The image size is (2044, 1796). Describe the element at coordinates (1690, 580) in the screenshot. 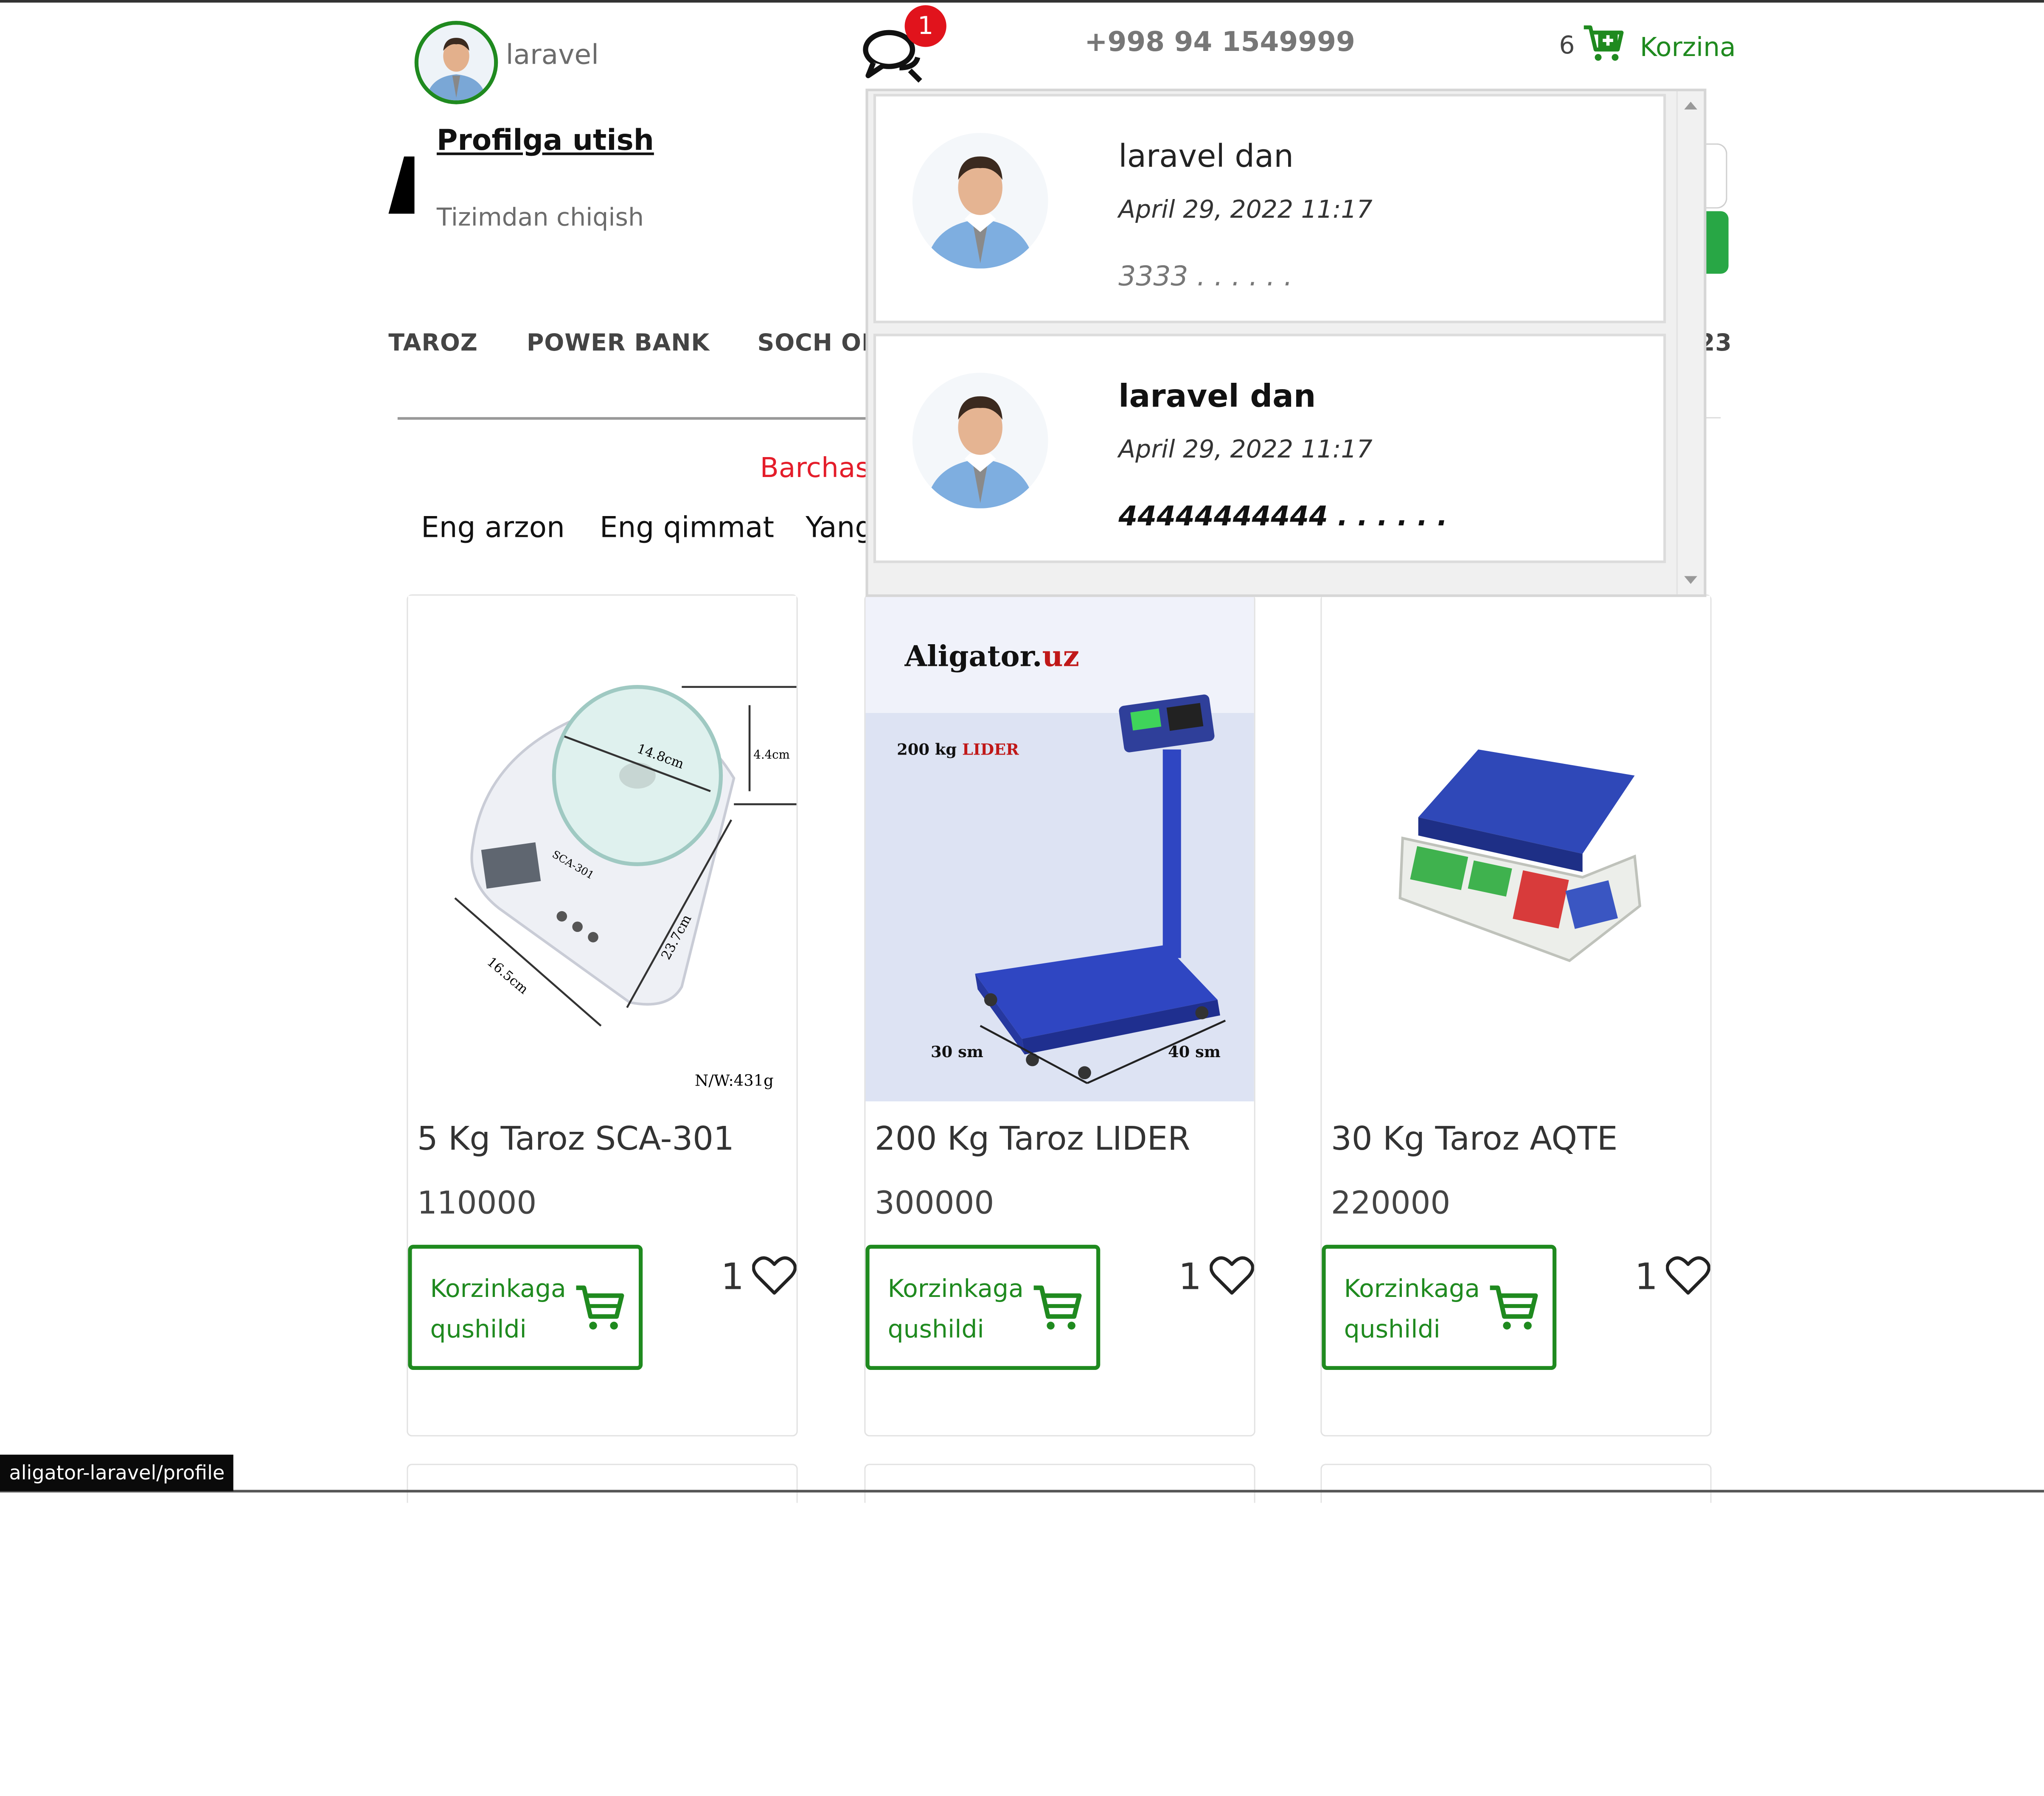

I see `scroll-down-arrow-icon` at that location.